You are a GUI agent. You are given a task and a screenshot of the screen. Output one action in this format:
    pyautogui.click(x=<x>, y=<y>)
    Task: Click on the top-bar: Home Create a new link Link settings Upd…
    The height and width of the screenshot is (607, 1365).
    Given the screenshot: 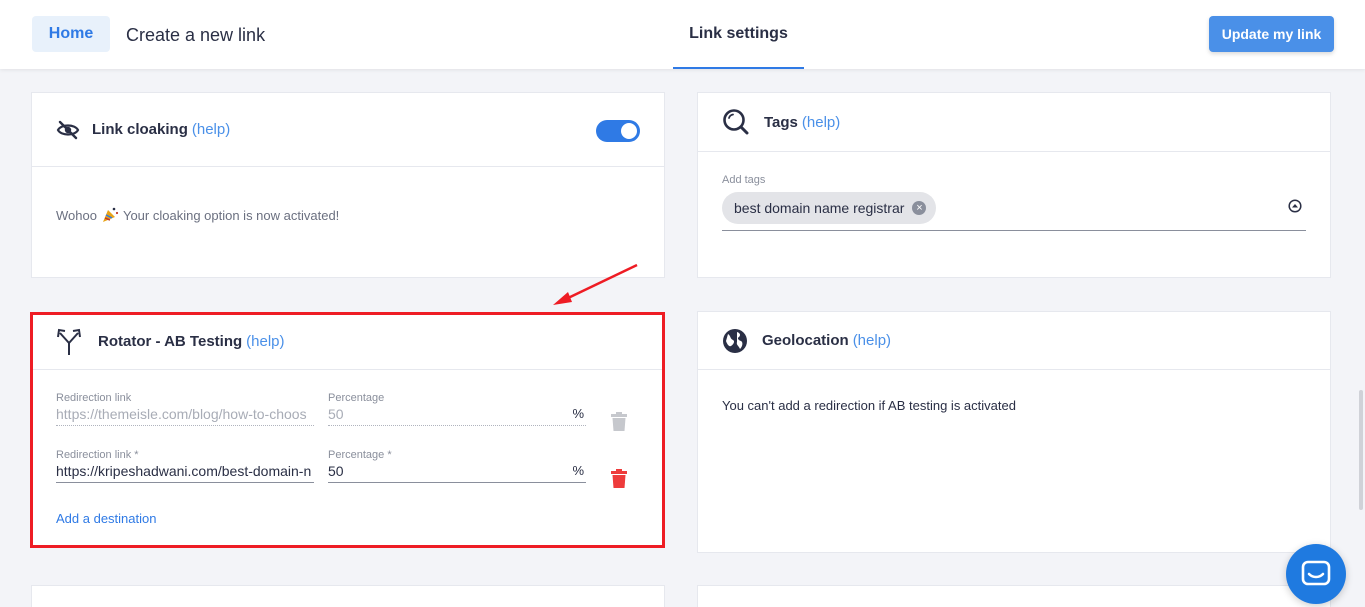 What is the action you would take?
    pyautogui.click(x=682, y=34)
    